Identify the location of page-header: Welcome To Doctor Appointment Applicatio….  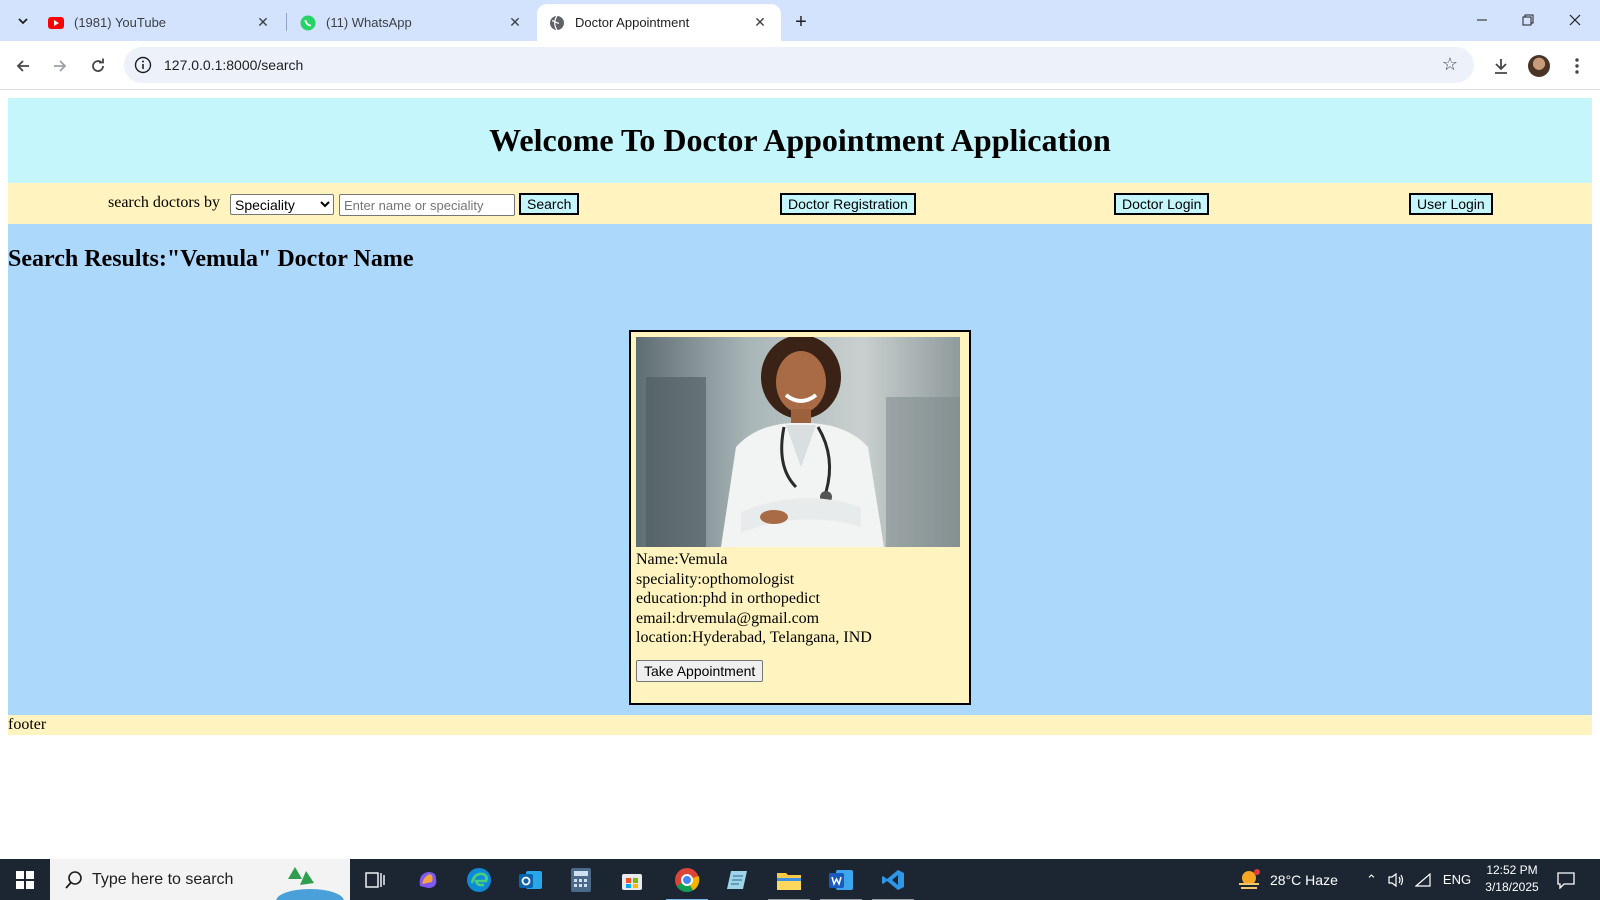
(800, 140).